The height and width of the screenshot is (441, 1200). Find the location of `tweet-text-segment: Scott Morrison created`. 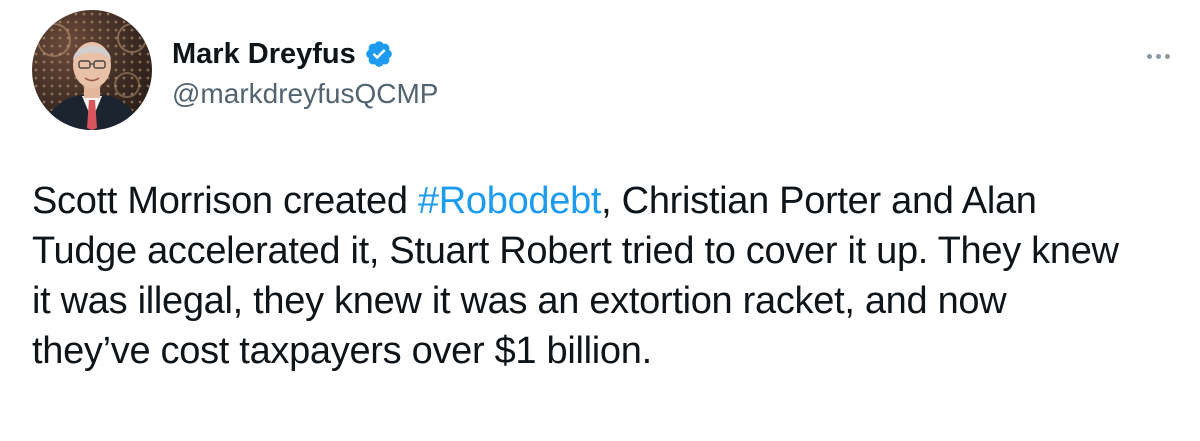

tweet-text-segment: Scott Morrison created is located at coordinates (225, 201).